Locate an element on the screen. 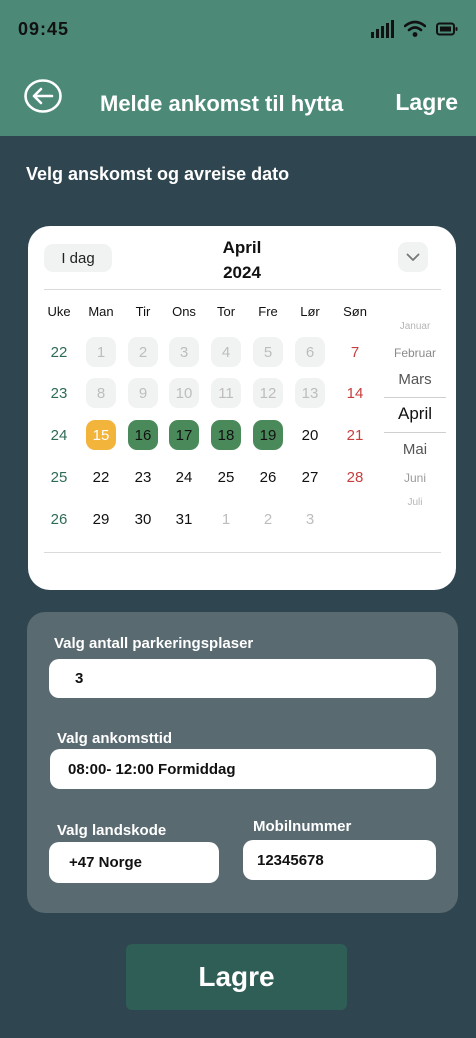 Image resolution: width=476 pixels, height=1038 pixels. calendar-day-selected: 17 is located at coordinates (184, 435).